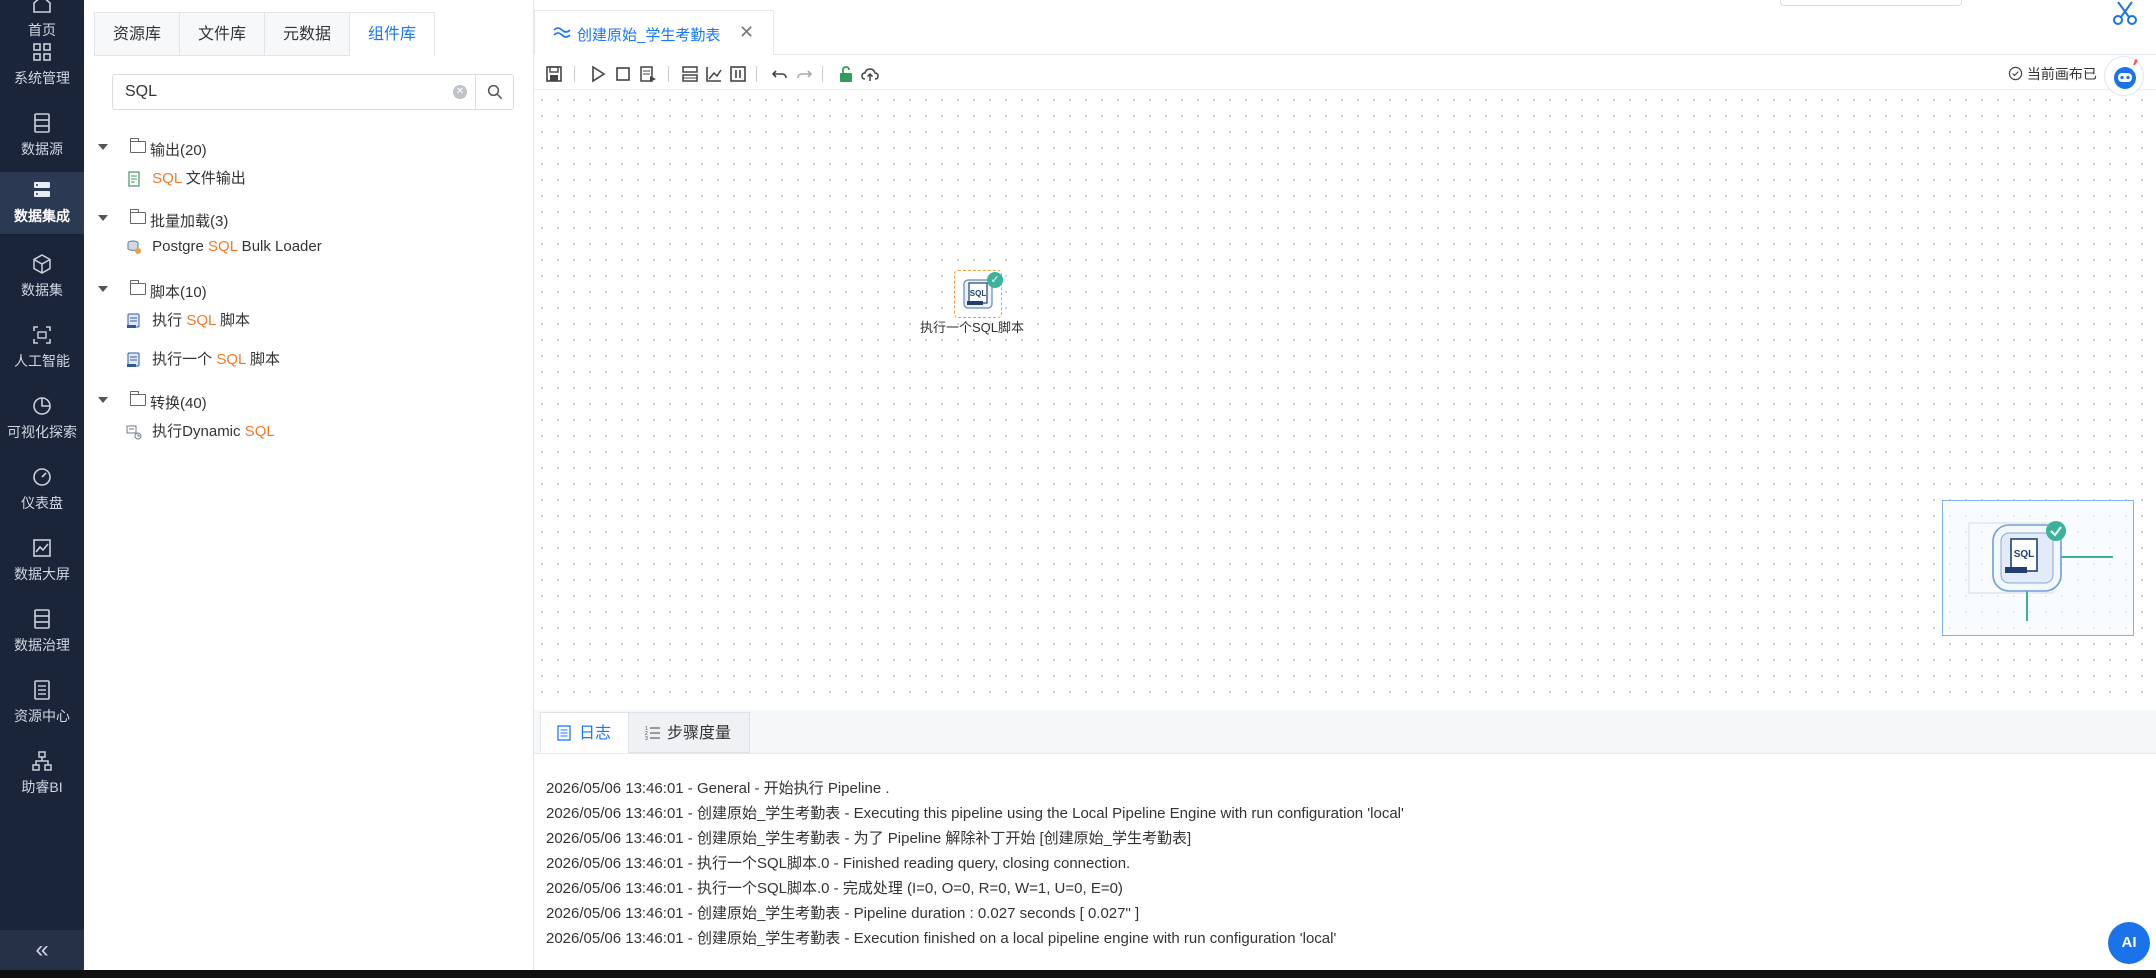  What do you see at coordinates (42, 419) in the screenshot?
I see `nav-item-visual-explore: 可视化探索` at bounding box center [42, 419].